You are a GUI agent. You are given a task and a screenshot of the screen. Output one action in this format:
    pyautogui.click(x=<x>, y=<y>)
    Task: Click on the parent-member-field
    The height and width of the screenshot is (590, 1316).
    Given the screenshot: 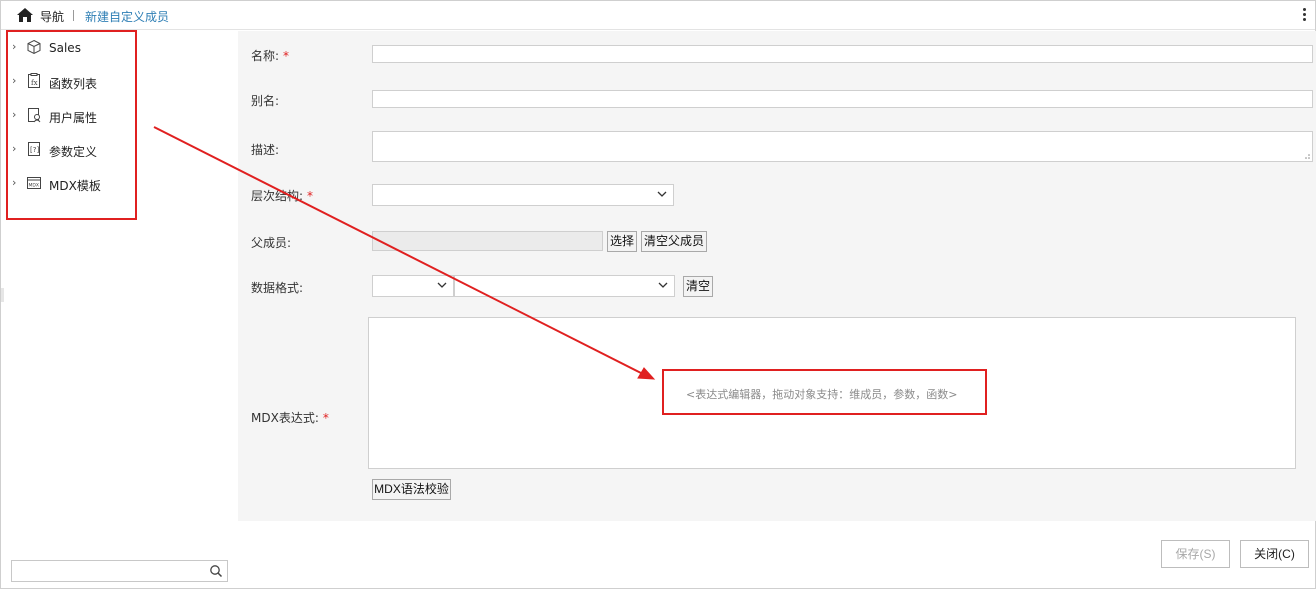 What is the action you would take?
    pyautogui.click(x=487, y=241)
    